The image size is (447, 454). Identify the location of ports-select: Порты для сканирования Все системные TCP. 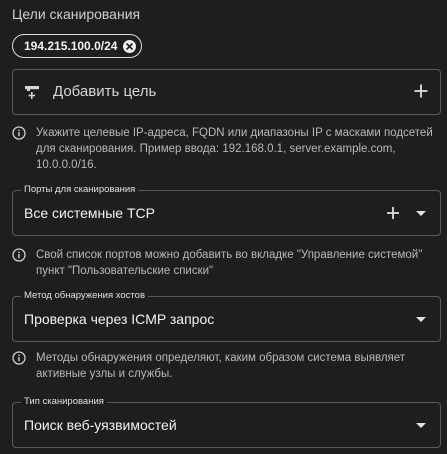
(226, 210).